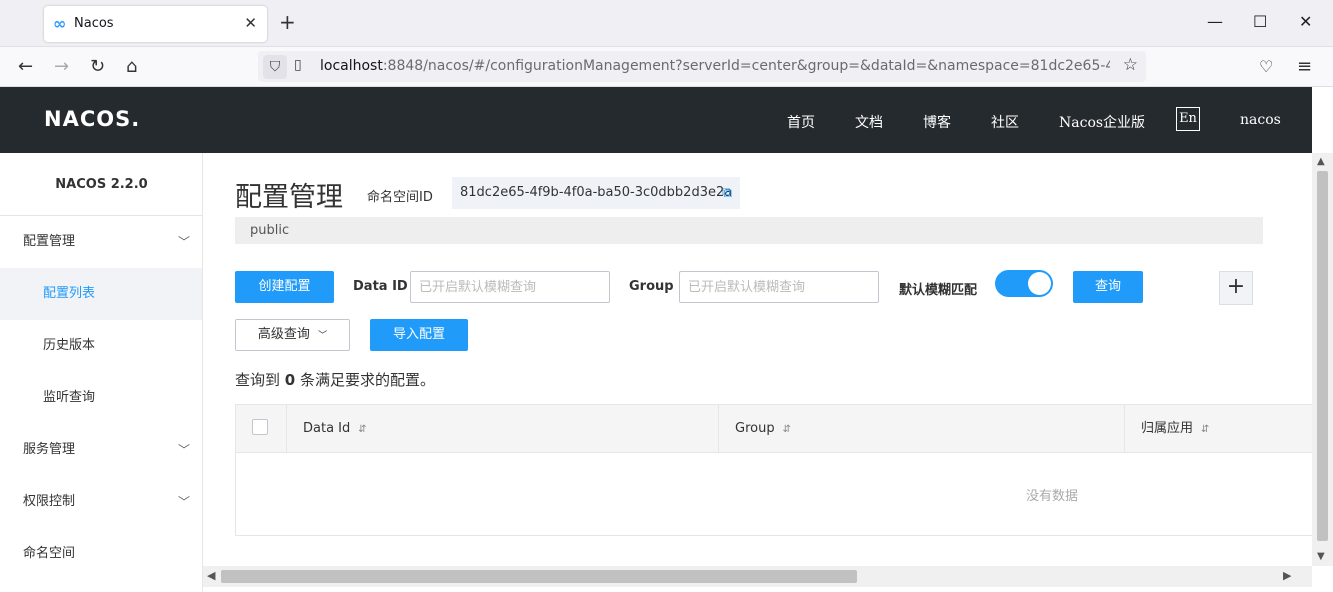 The height and width of the screenshot is (592, 1333). Describe the element at coordinates (335, 380) in the screenshot. I see `result-summary: 查询到 0 条满足要求的配置。` at that location.